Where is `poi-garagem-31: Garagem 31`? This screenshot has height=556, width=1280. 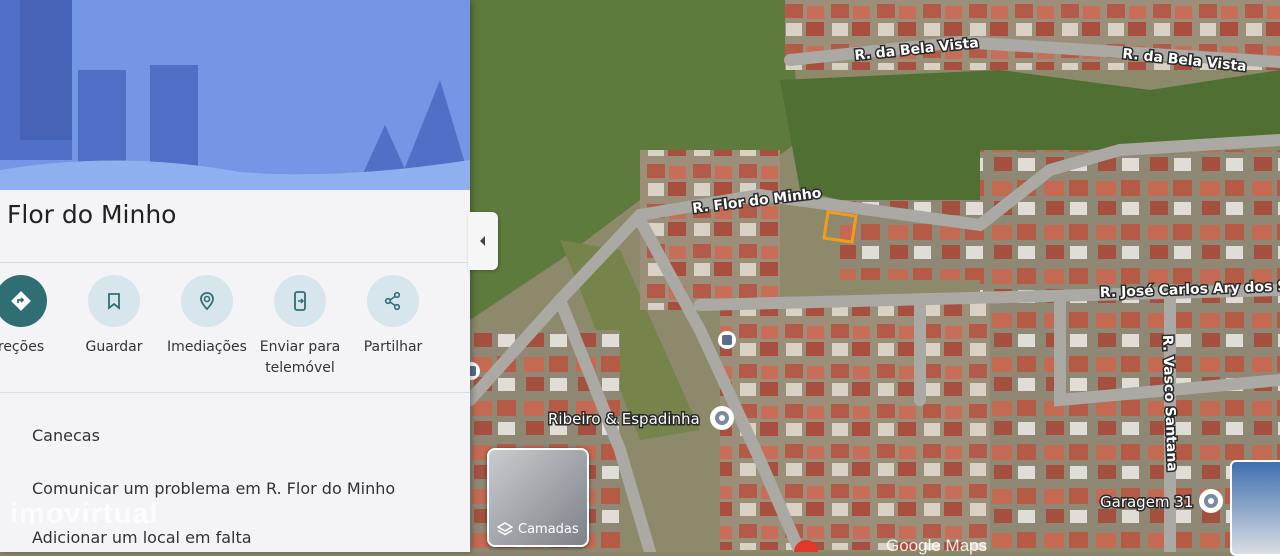
poi-garagem-31: Garagem 31 is located at coordinates (1161, 501).